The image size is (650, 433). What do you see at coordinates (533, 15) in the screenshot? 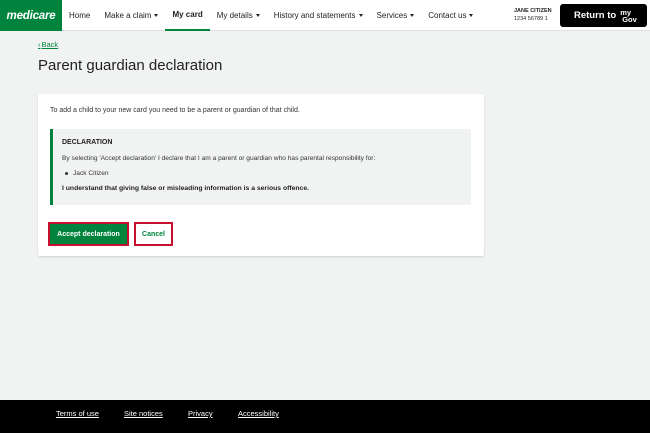
I see `user-info: JANE CITIZEN 1234 56789 1` at bounding box center [533, 15].